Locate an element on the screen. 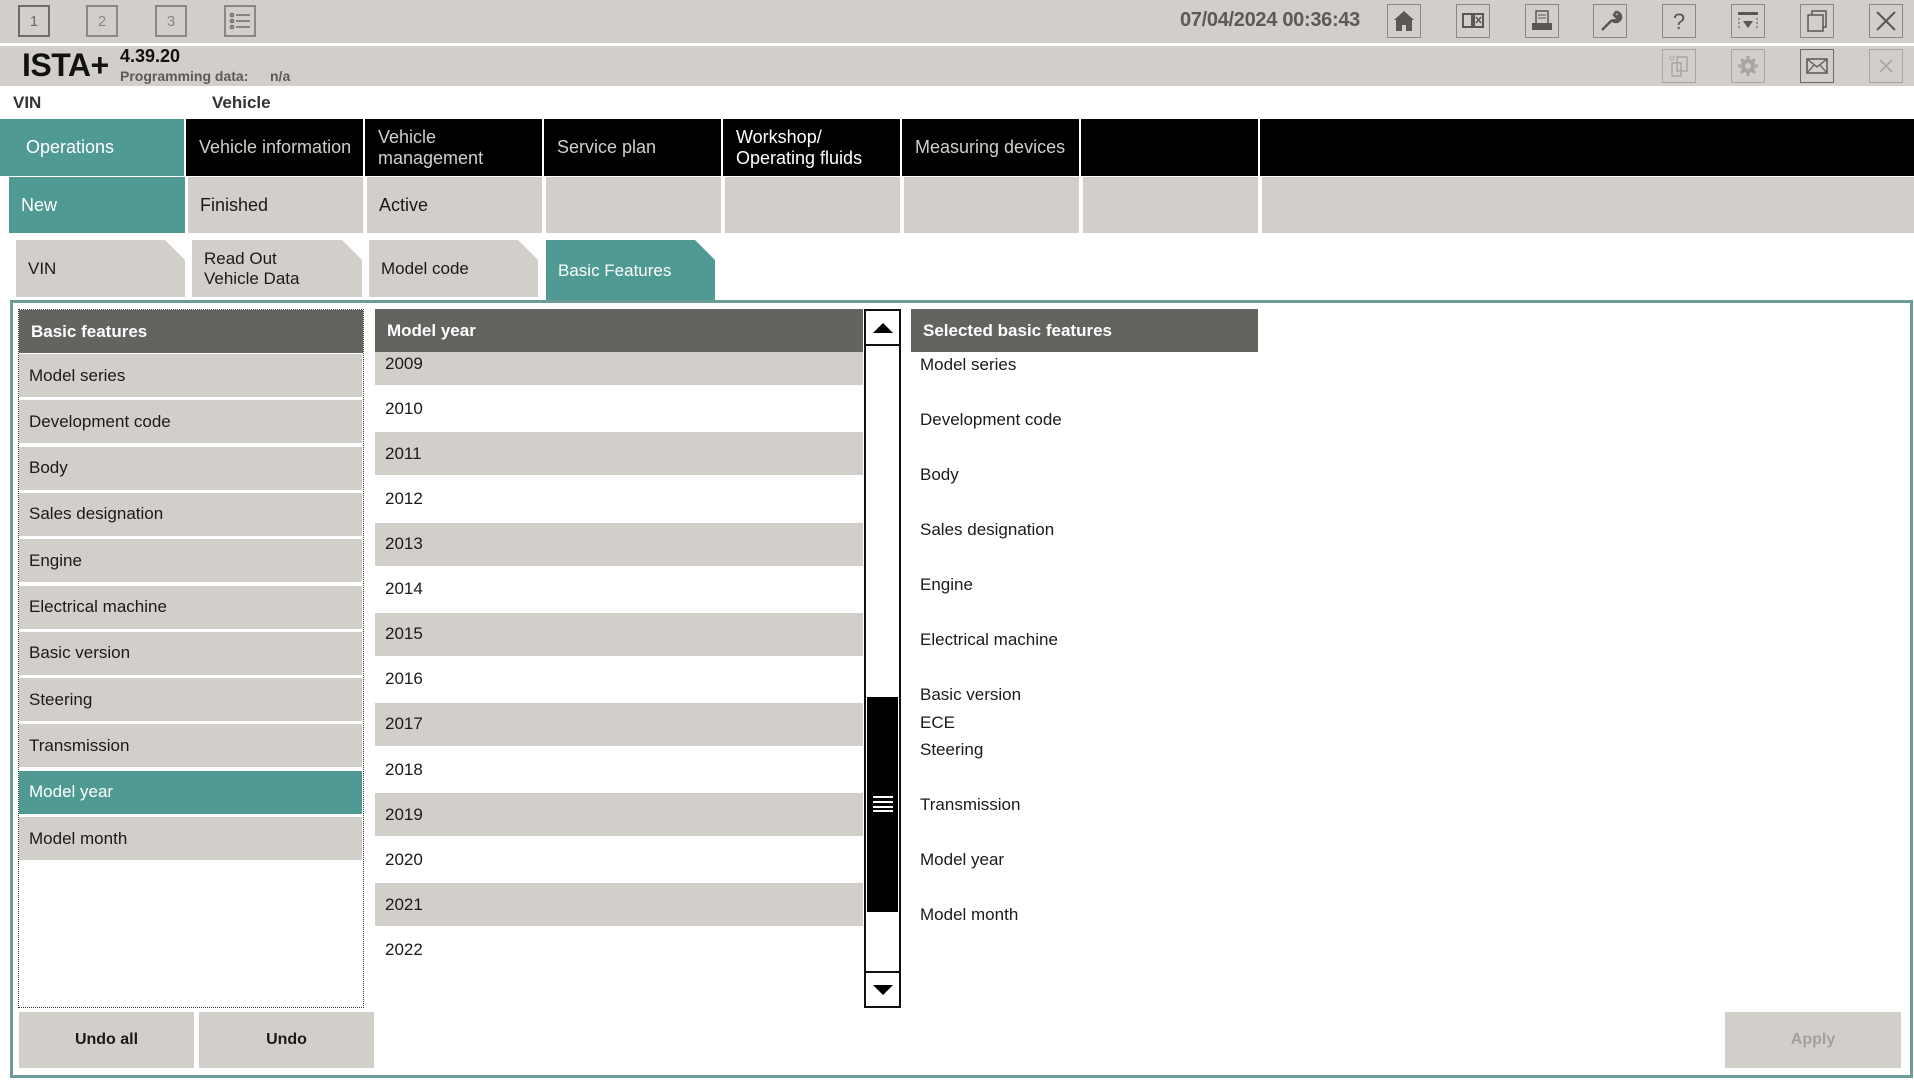 This screenshot has width=1914, height=1080. session-tab-2: 2 is located at coordinates (102, 21).